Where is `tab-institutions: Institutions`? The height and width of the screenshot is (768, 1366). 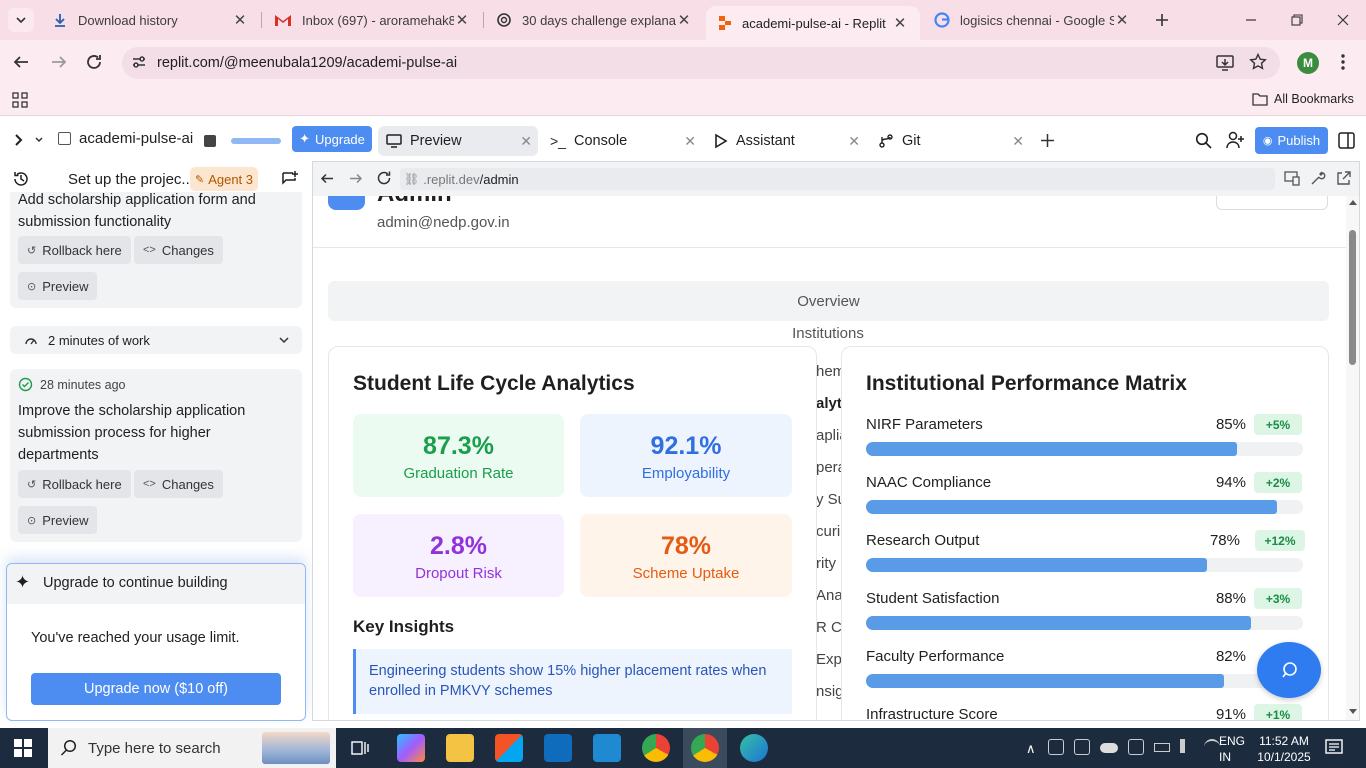
tab-institutions: Institutions is located at coordinates (828, 333).